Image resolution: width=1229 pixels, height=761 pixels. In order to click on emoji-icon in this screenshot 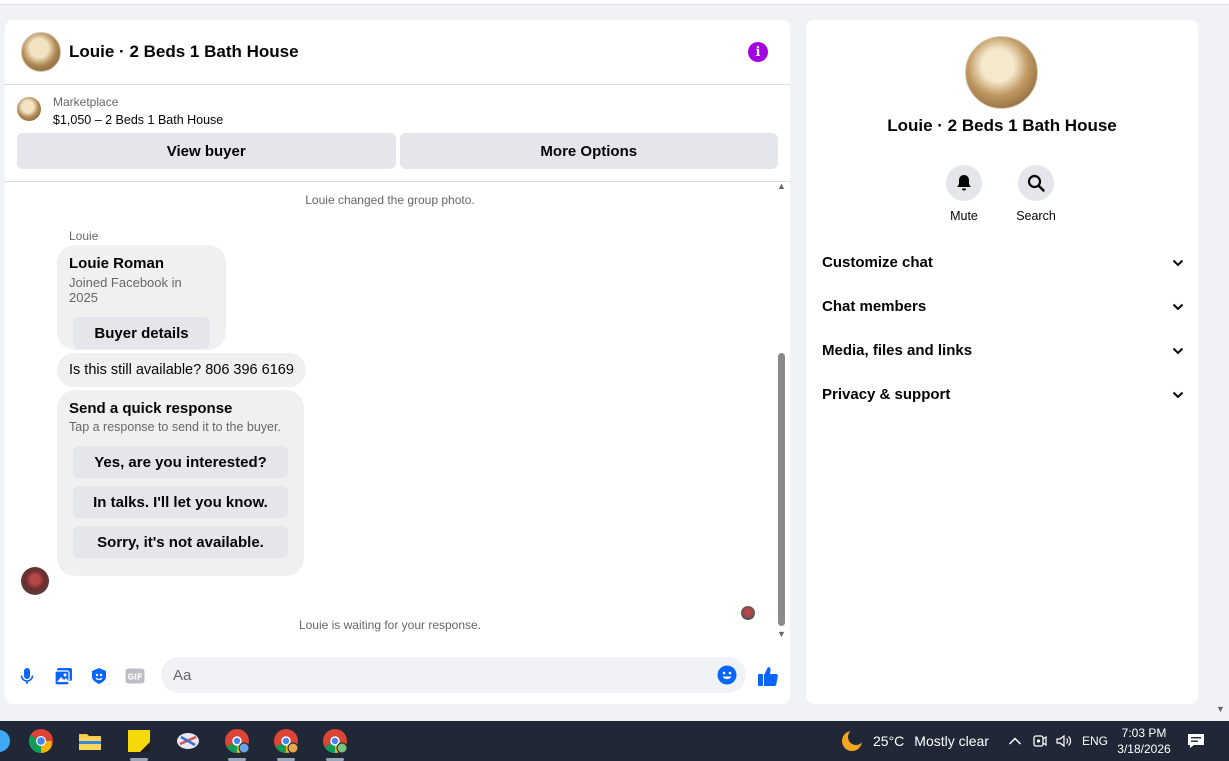, I will do `click(727, 675)`.